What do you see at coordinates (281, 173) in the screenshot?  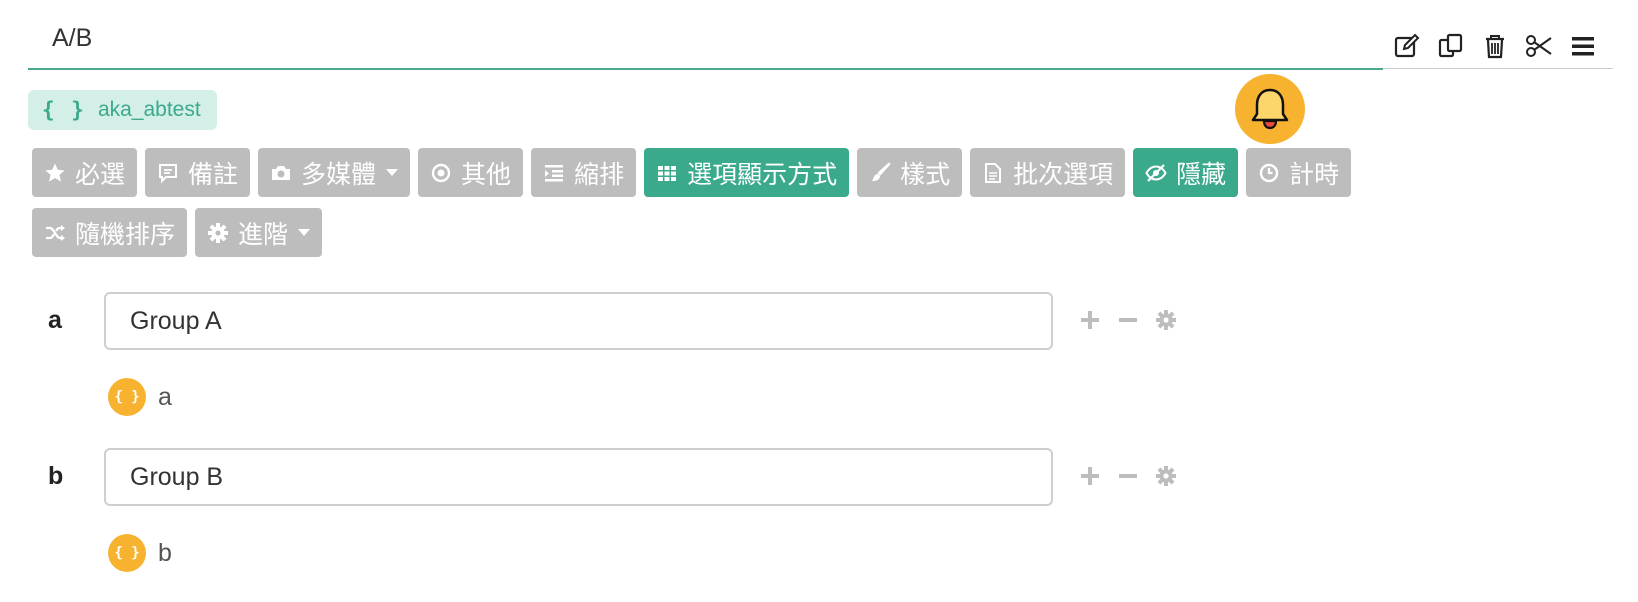 I see `camera-icon` at bounding box center [281, 173].